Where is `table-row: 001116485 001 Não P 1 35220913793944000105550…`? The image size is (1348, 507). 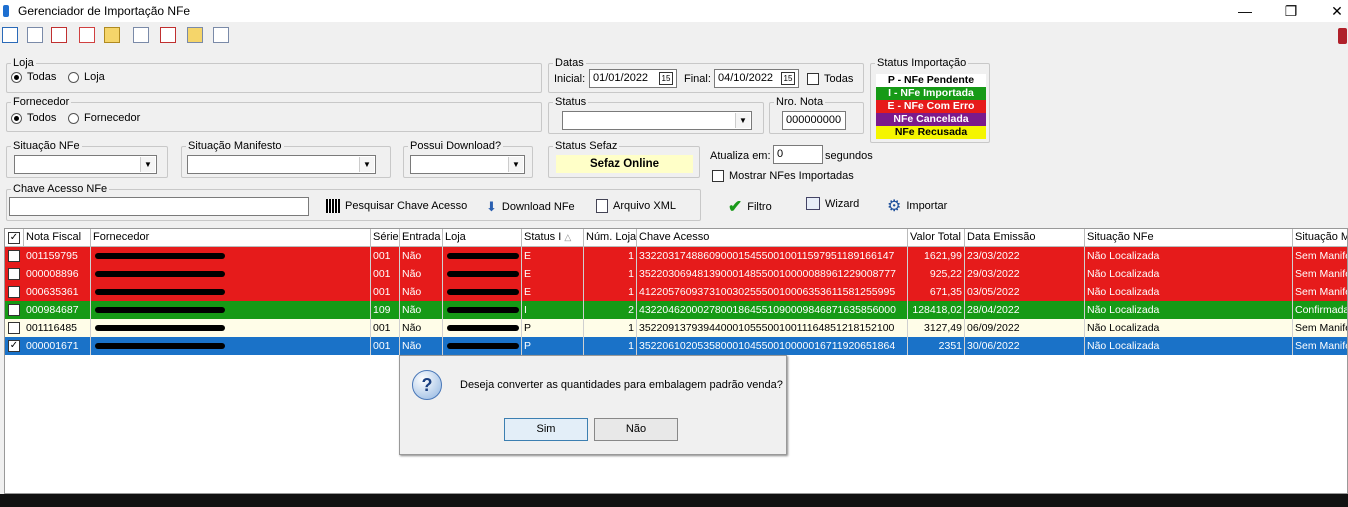
table-row: 001116485 001 Não P 1 35220913793944000105550… is located at coordinates (676, 328).